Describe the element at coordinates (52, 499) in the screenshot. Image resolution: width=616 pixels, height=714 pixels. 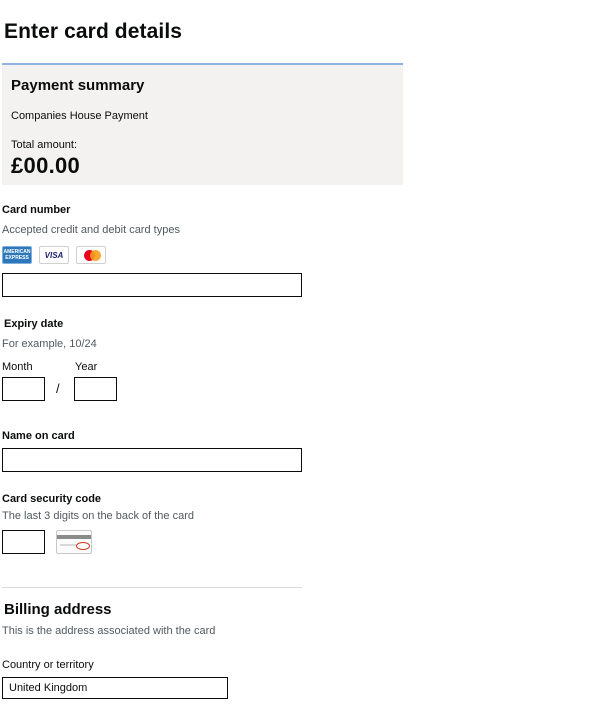
I see `security-code-label: Card security code` at that location.